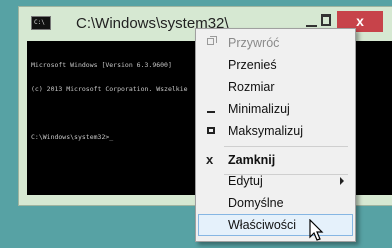 The height and width of the screenshot is (248, 392). I want to click on menu-item-move: Przenieś, so click(275, 65).